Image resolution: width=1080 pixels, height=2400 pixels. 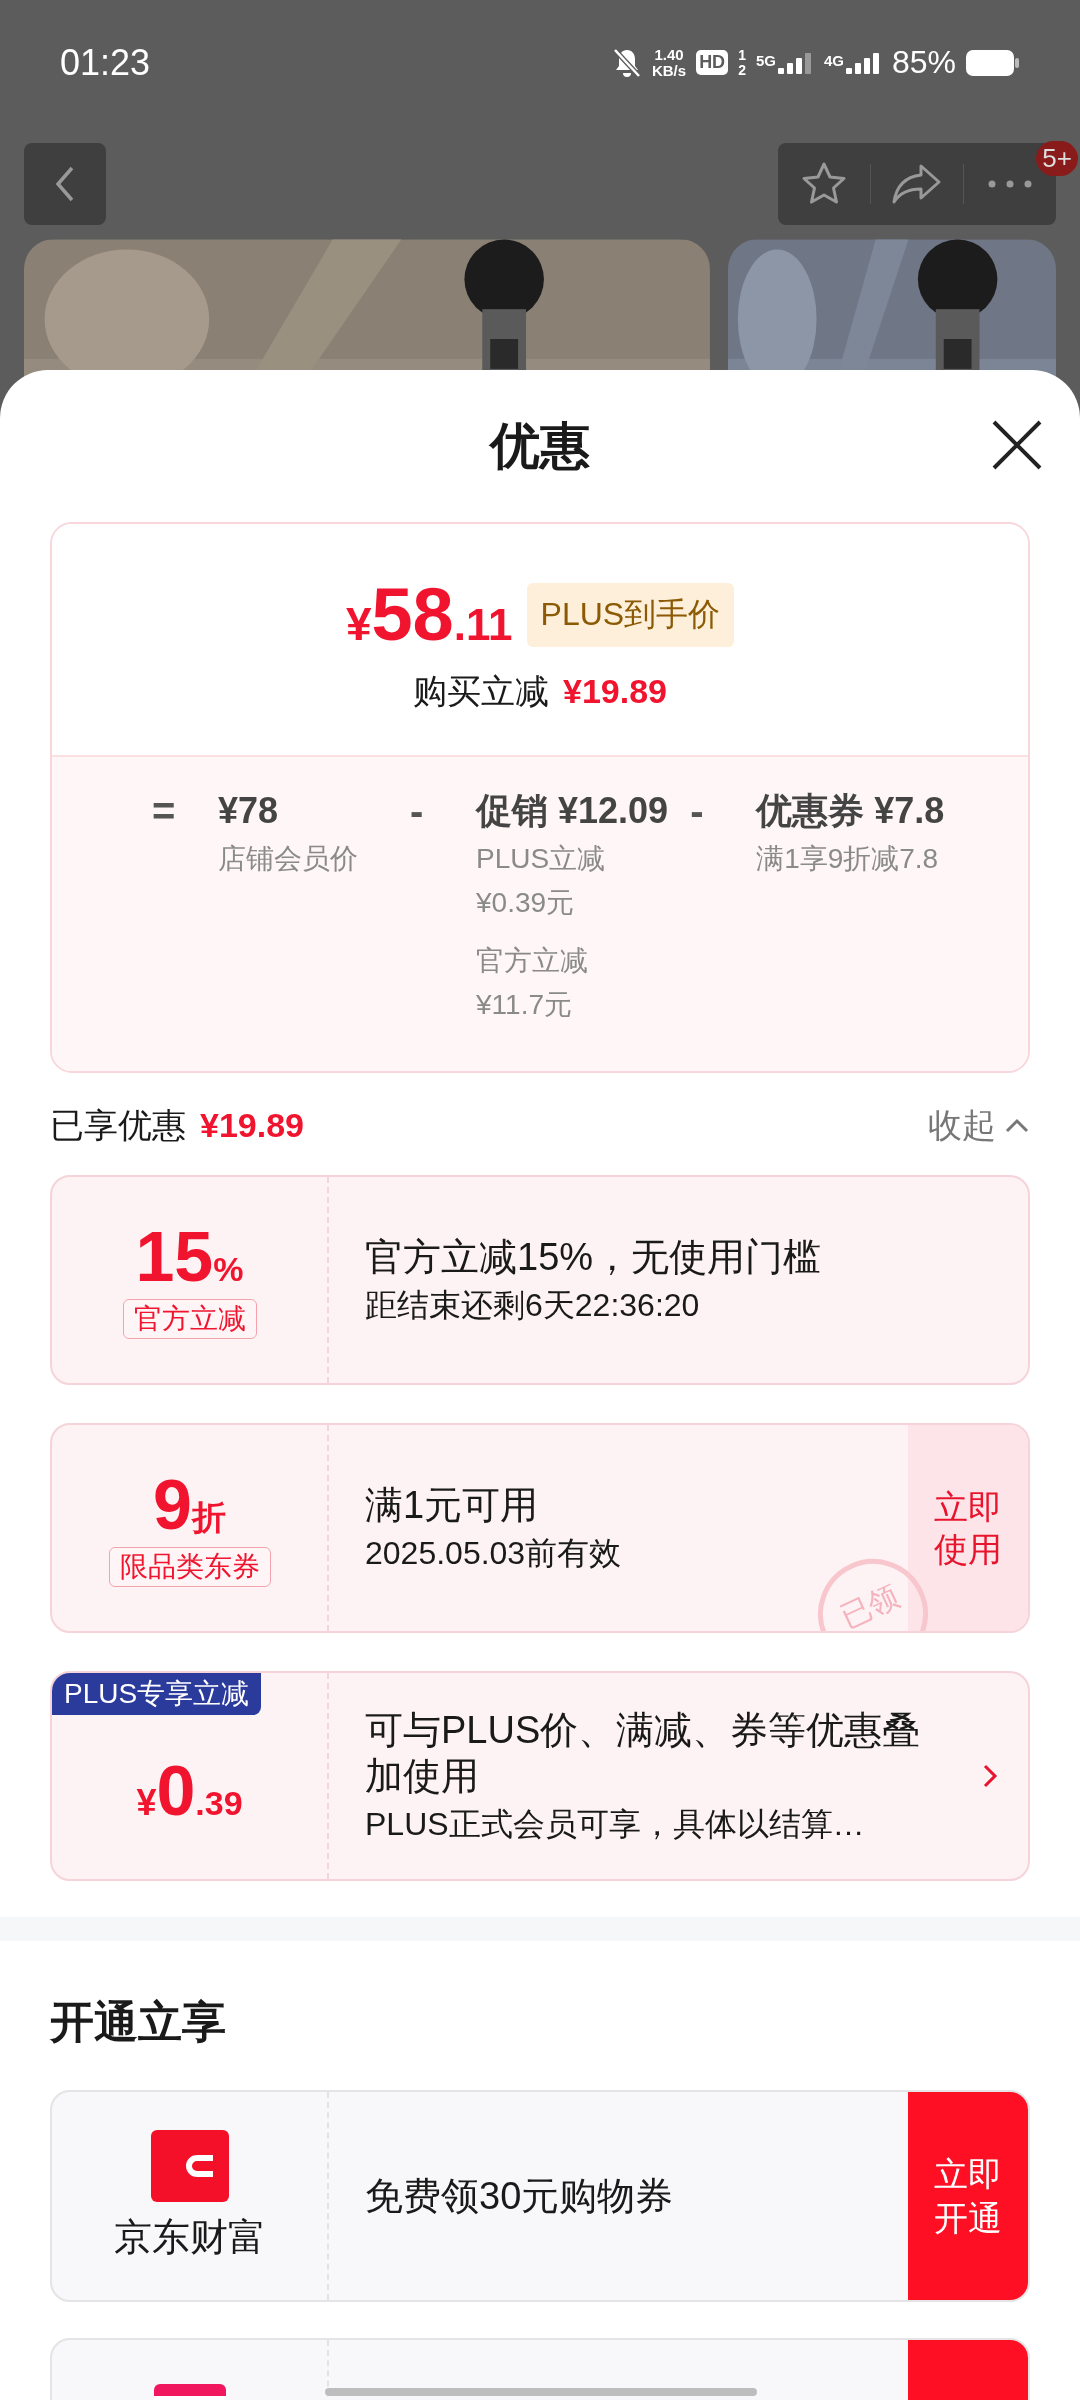 I want to click on use-button: 立即使用, so click(x=968, y=1528).